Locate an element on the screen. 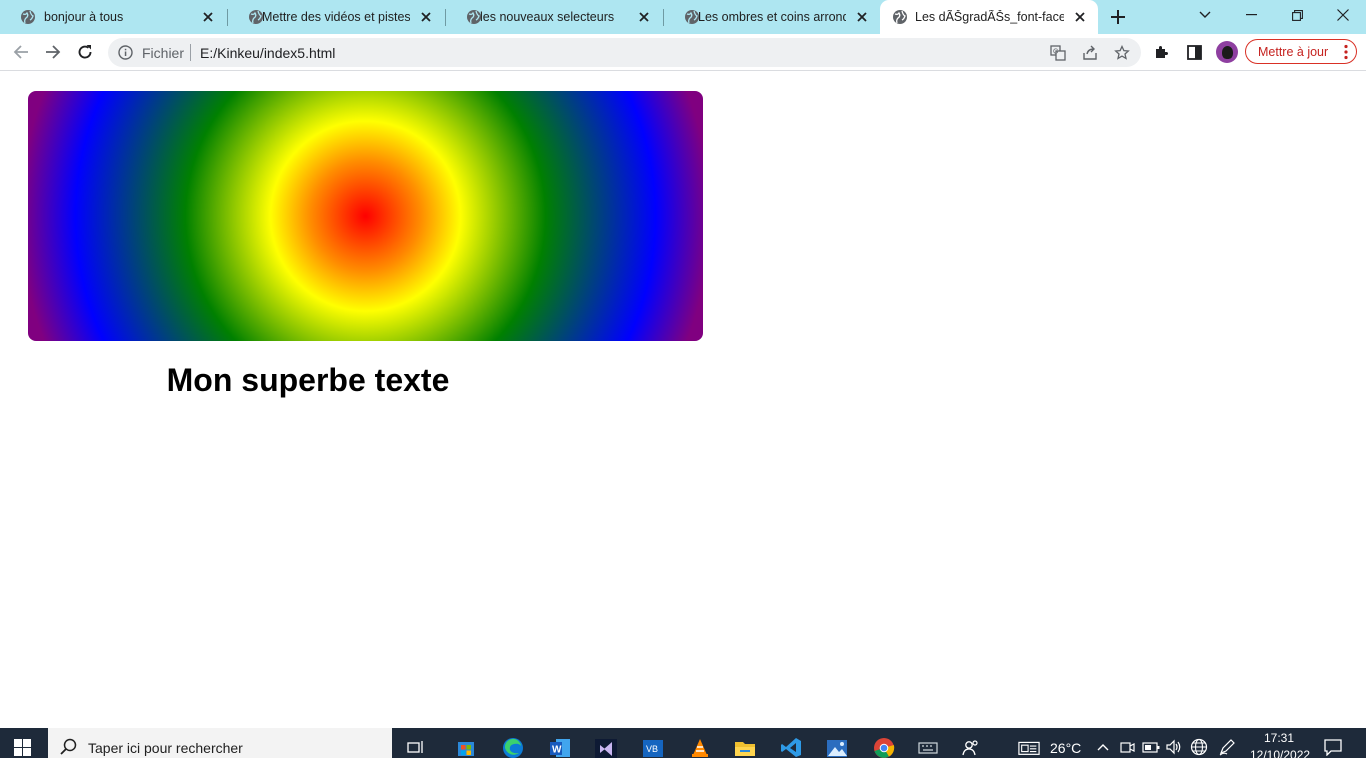  tab-title: Mettre des vidéos et pistes audio is located at coordinates (336, 17).